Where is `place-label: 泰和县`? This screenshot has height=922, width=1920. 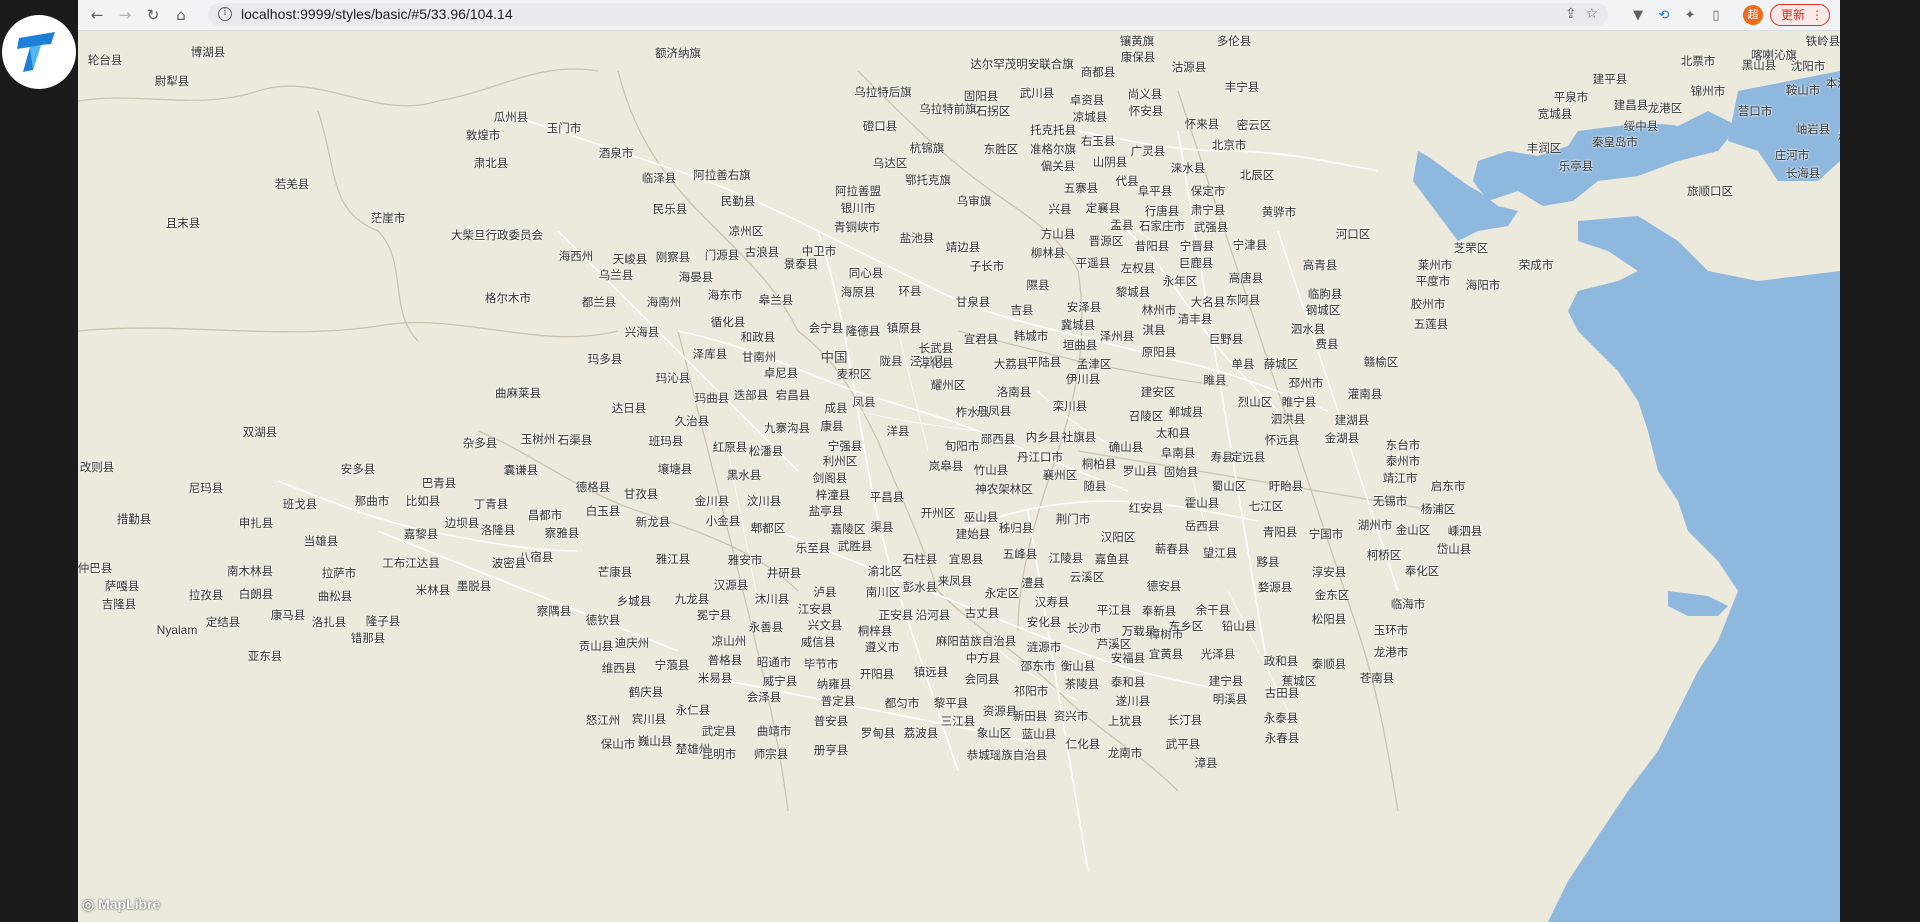
place-label: 泰和县 is located at coordinates (1128, 682).